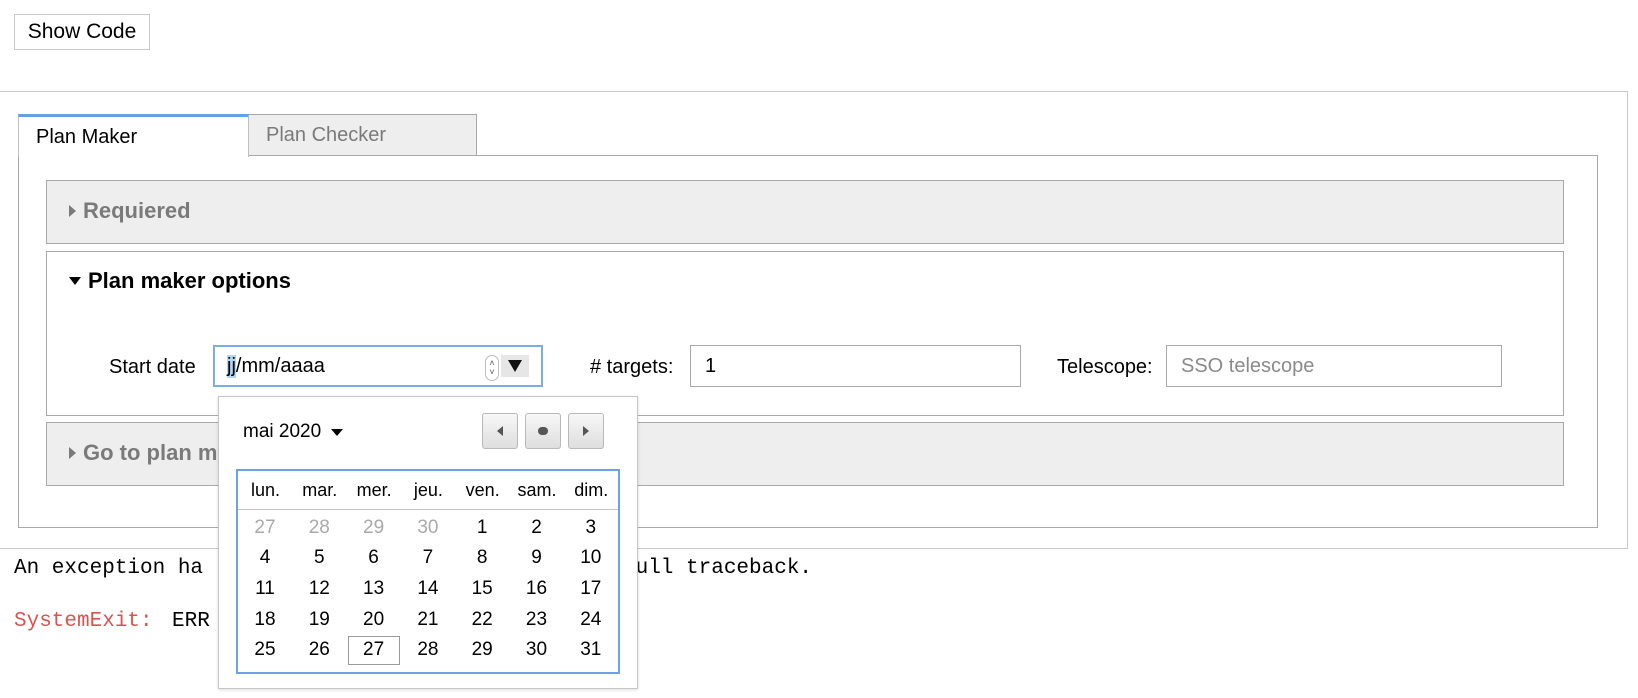 The width and height of the screenshot is (1638, 698). I want to click on calendar-day: 17, so click(591, 588).